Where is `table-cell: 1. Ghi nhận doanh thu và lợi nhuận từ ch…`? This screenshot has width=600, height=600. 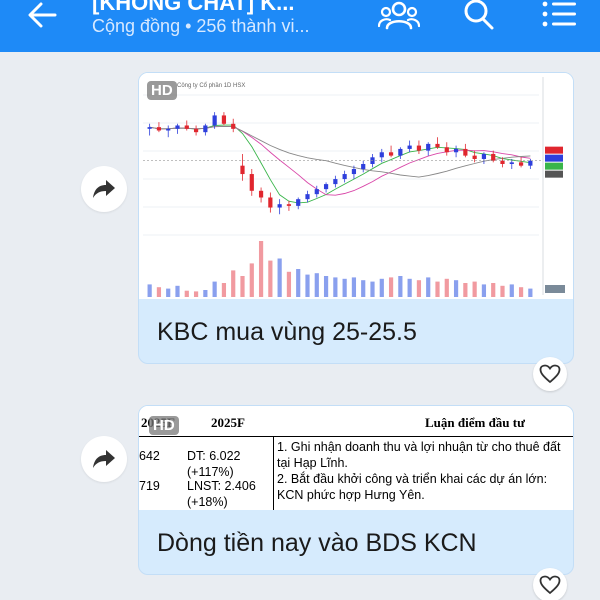
table-cell: 1. Ghi nhận doanh thu và lợi nhuận từ ch… is located at coordinates (419, 455).